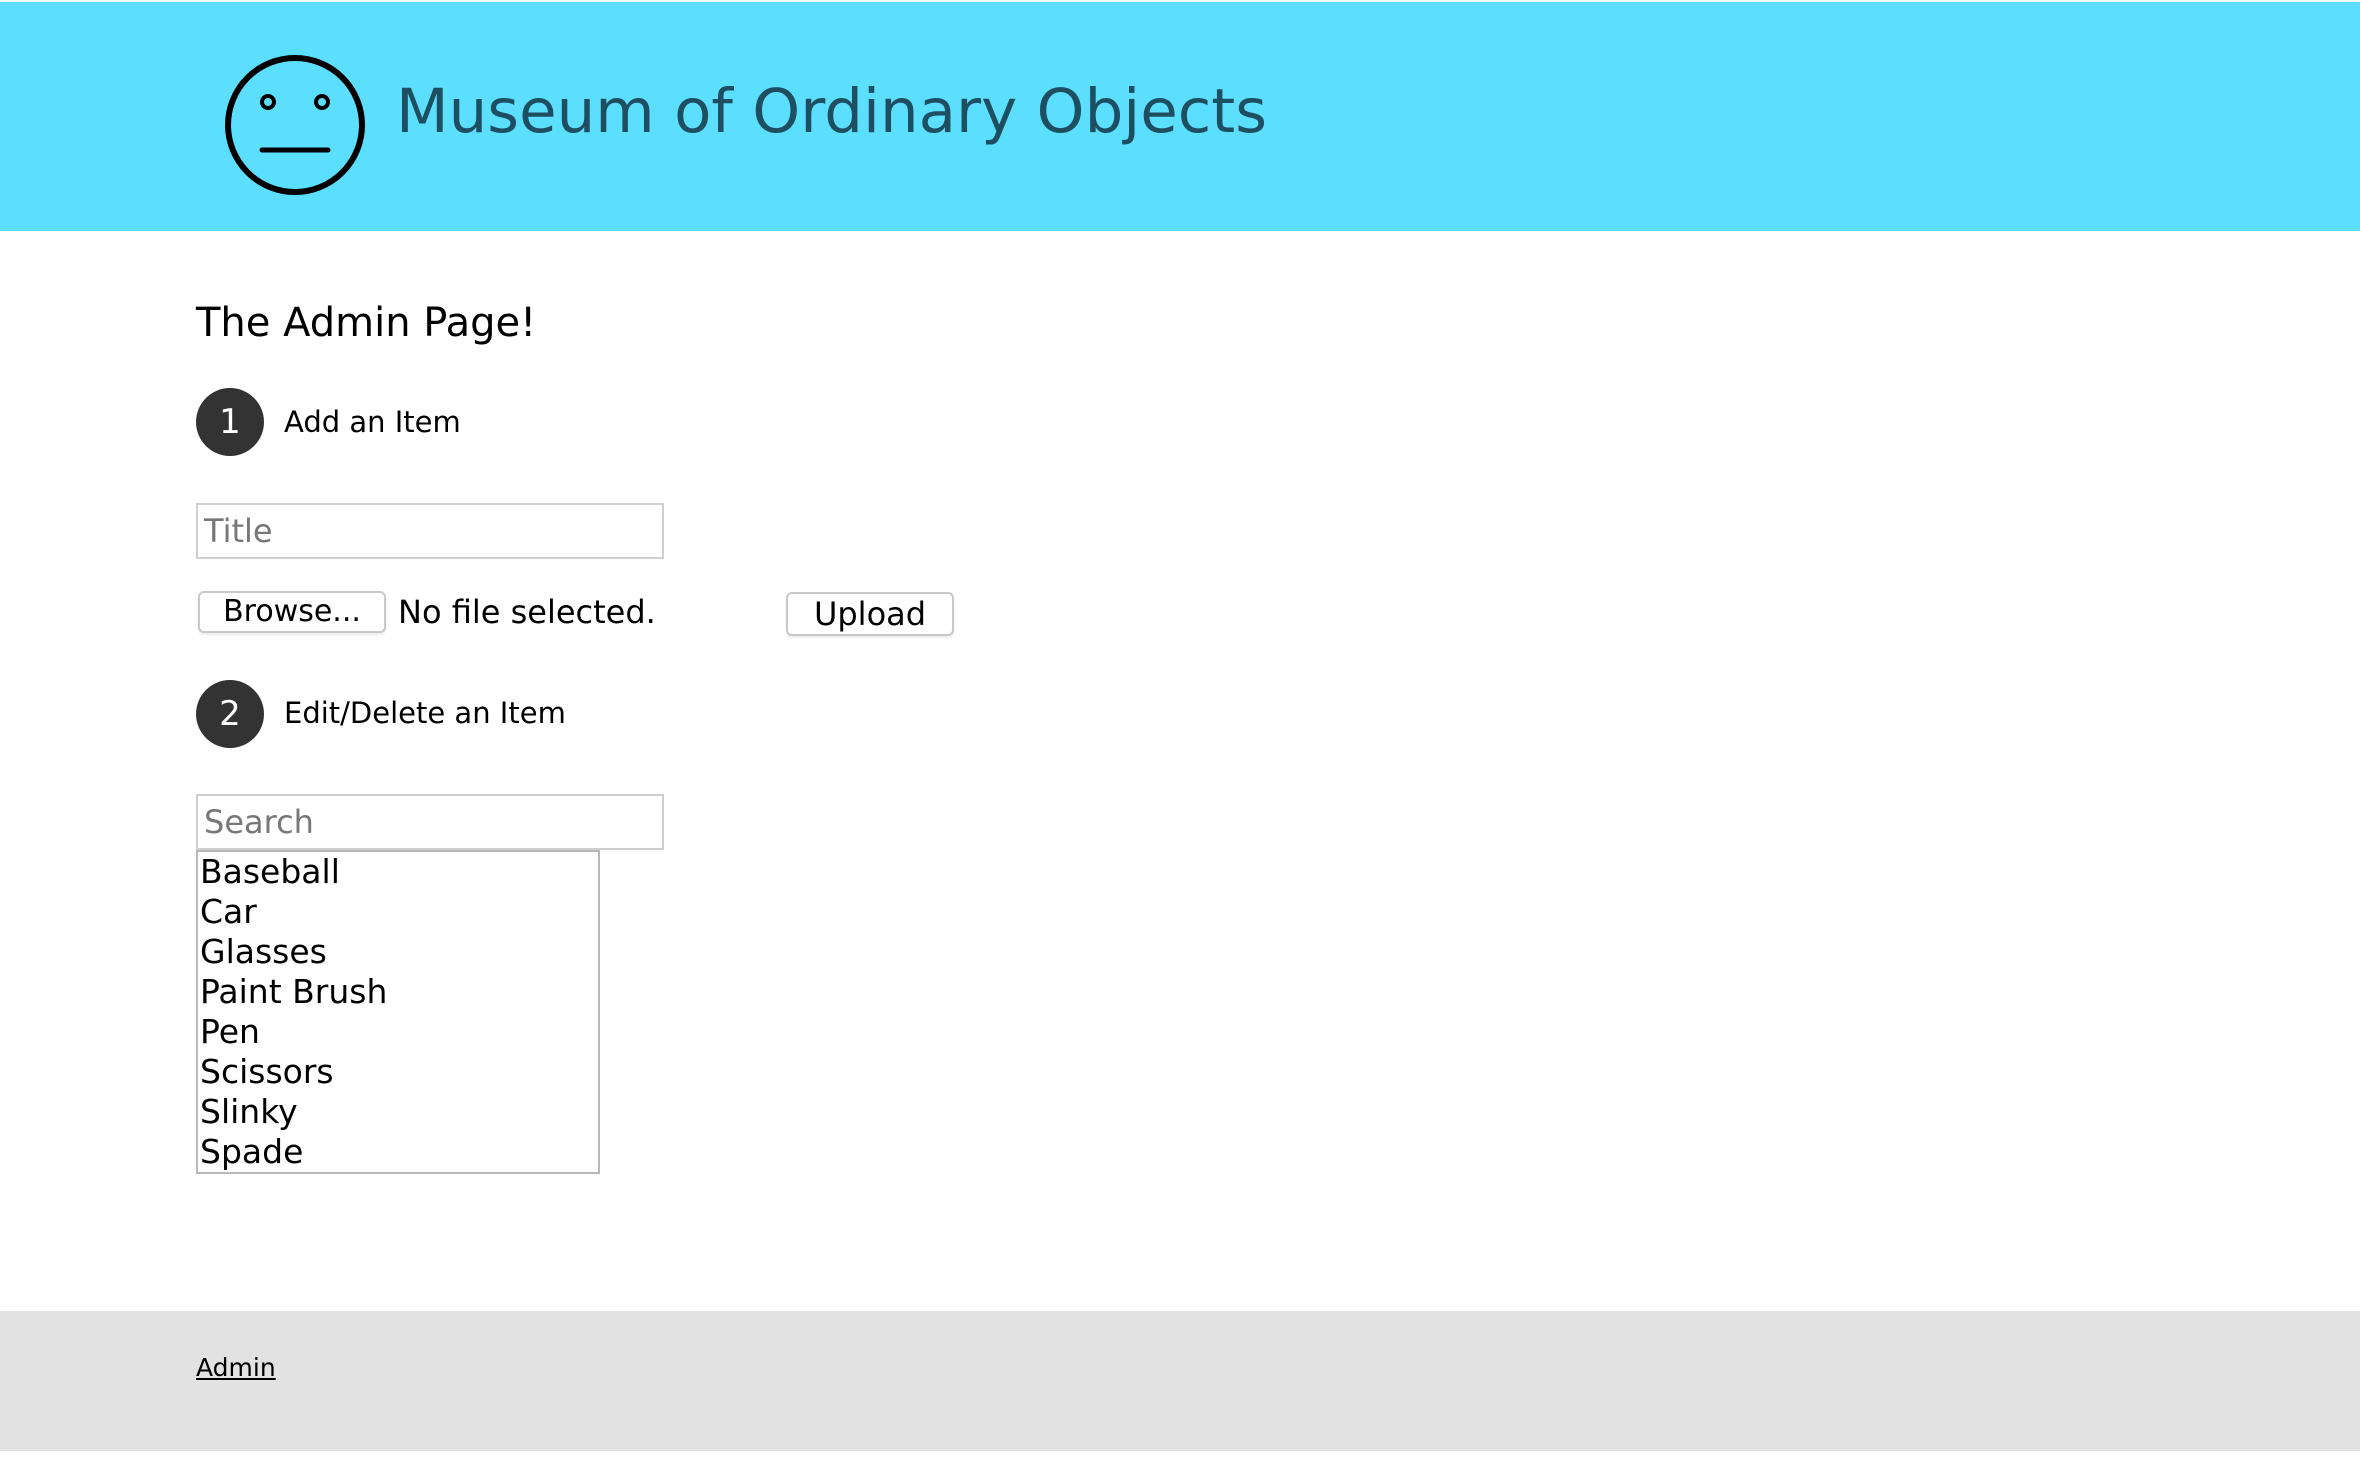 The width and height of the screenshot is (2360, 1480). What do you see at coordinates (430, 531) in the screenshot?
I see `title-input` at bounding box center [430, 531].